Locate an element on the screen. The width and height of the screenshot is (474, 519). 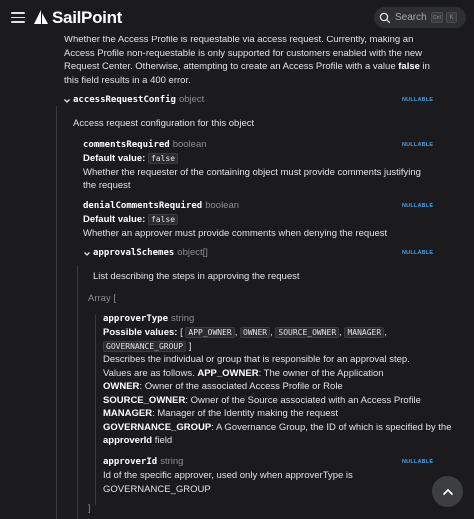
intro-line-4: this field results in a 400 error. is located at coordinates (127, 80).